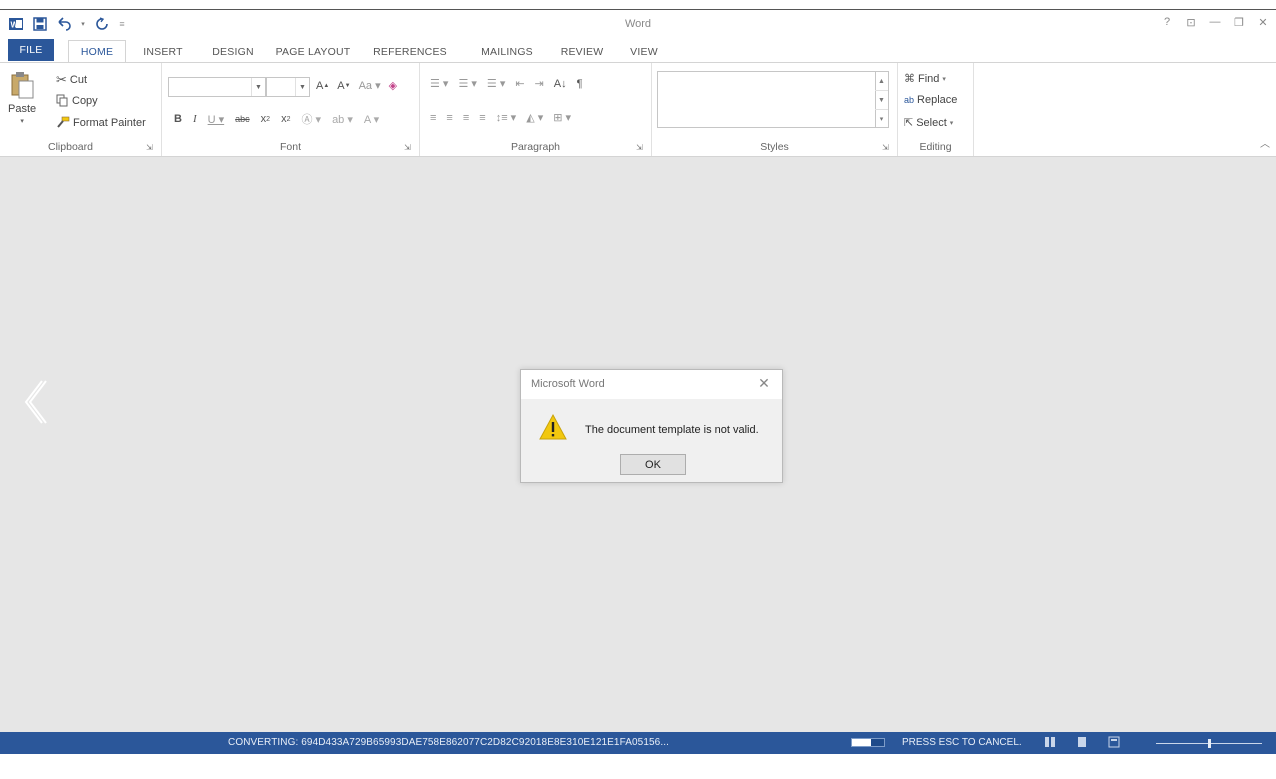  What do you see at coordinates (343, 86) in the screenshot?
I see `shrink-font-icon: A ▼` at bounding box center [343, 86].